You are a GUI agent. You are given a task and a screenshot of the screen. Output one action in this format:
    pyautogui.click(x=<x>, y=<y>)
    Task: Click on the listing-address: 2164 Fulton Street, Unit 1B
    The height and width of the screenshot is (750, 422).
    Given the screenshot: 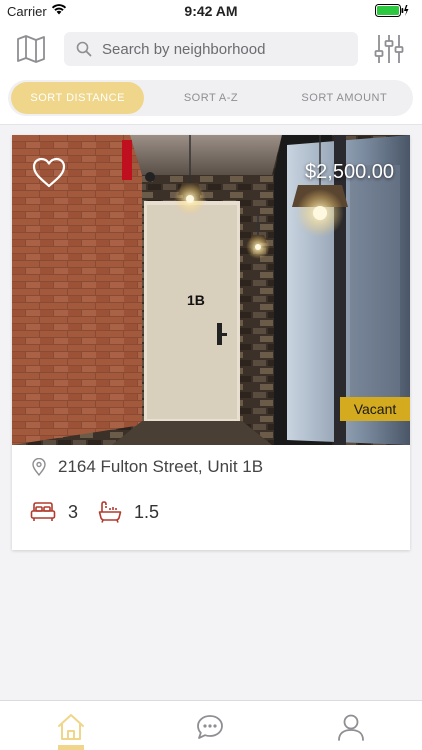 What is the action you would take?
    pyautogui.click(x=161, y=466)
    